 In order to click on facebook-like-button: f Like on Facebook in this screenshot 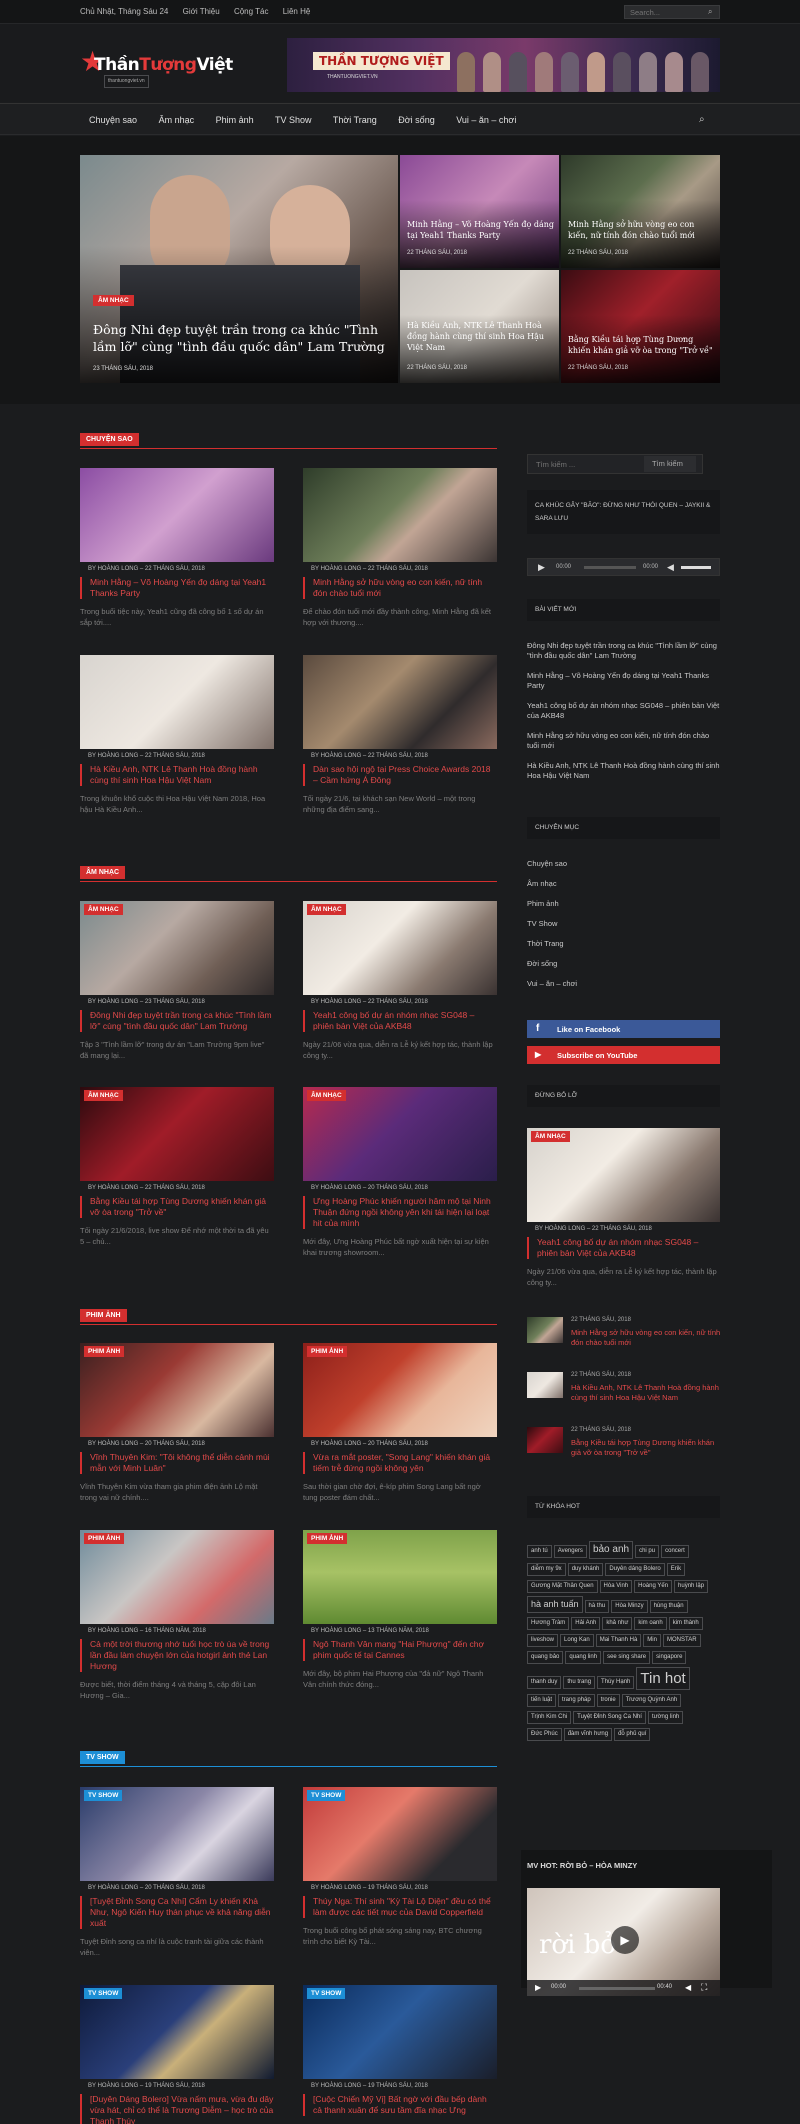, I will do `click(623, 1029)`.